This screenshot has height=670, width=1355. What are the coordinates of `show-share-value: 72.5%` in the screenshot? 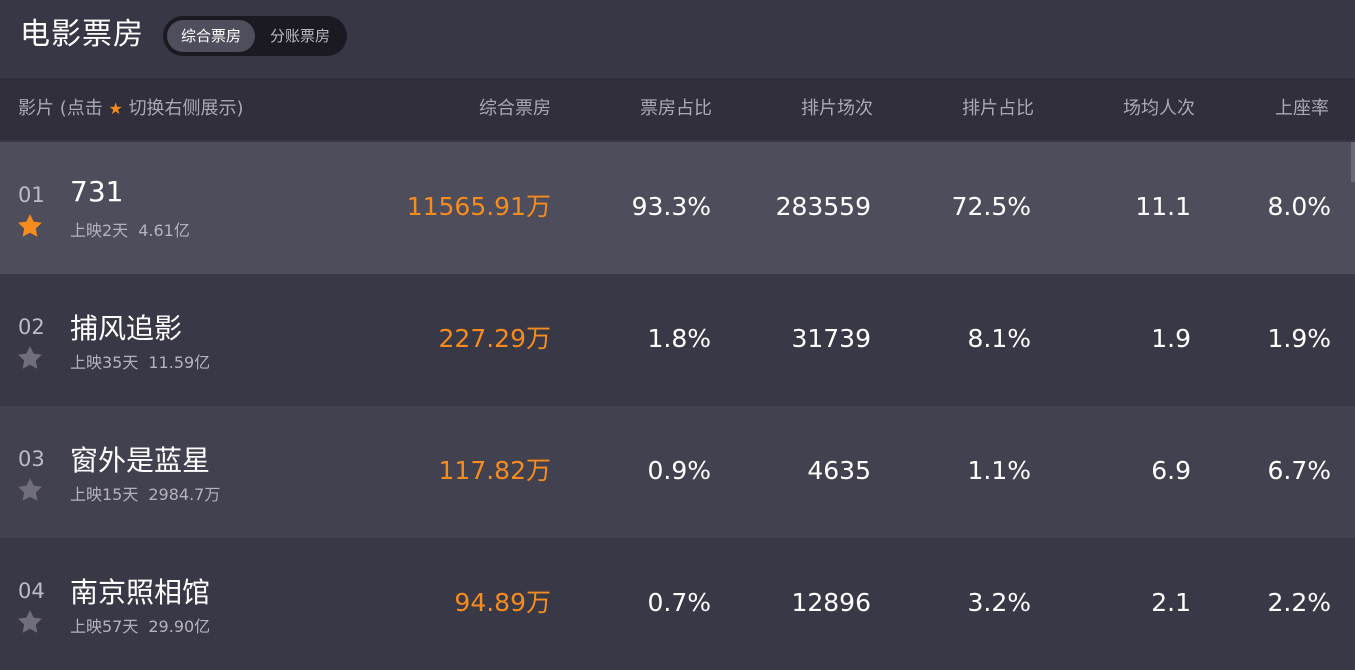 It's located at (991, 206).